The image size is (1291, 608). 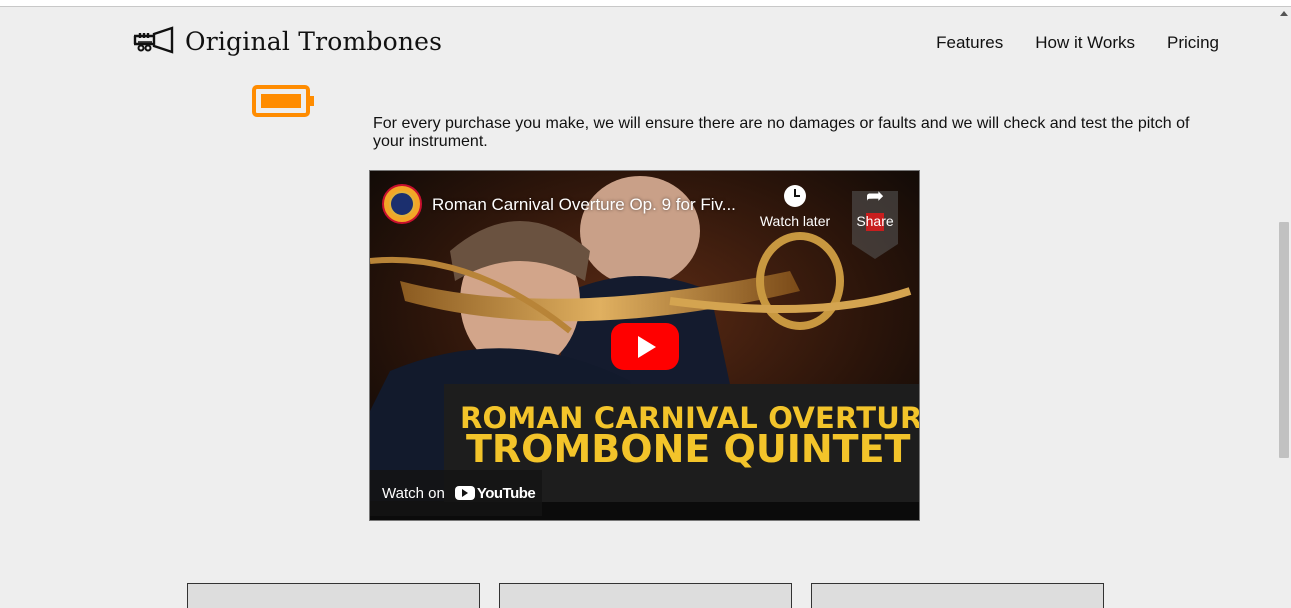 I want to click on play-button, so click(x=645, y=346).